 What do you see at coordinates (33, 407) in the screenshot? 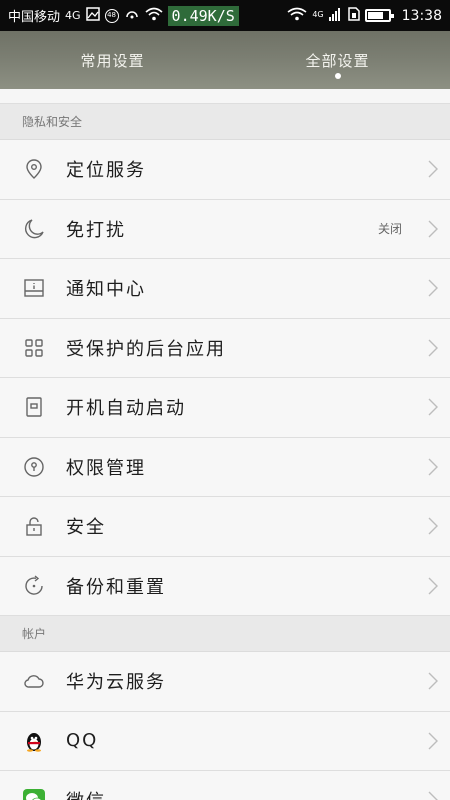
I see `startup-icon` at bounding box center [33, 407].